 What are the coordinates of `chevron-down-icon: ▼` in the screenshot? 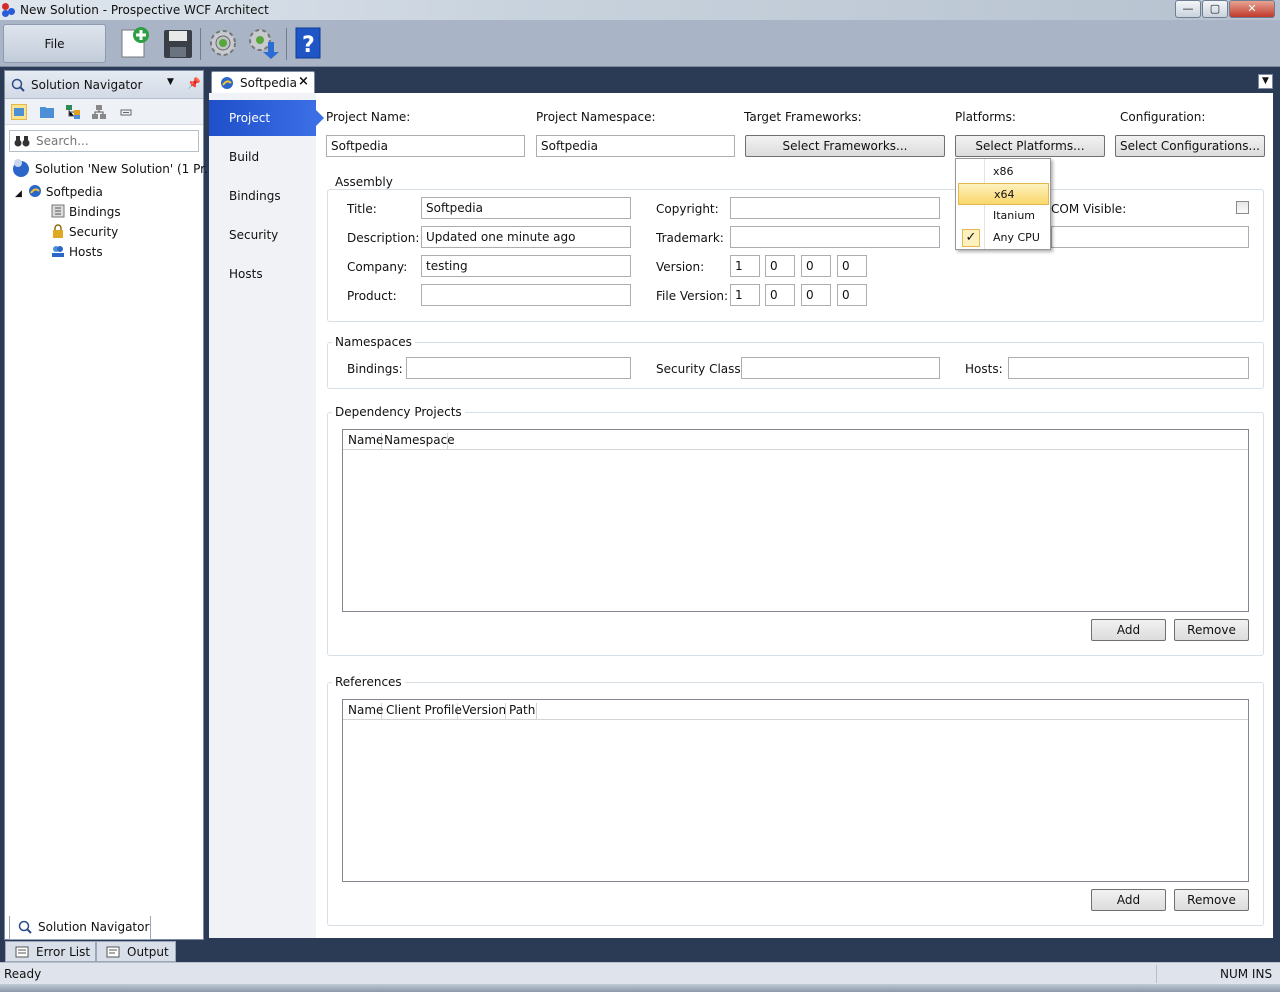 It's located at (170, 82).